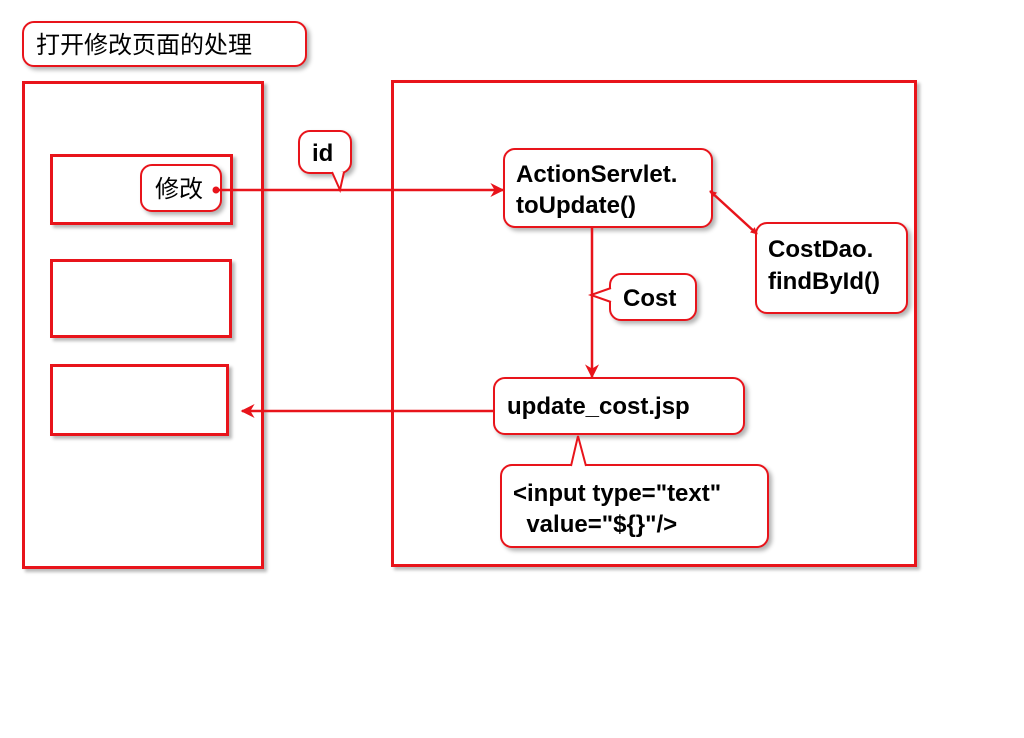 The height and width of the screenshot is (738, 1024). Describe the element at coordinates (653, 297) in the screenshot. I see `cost-entity-label: Cost` at that location.